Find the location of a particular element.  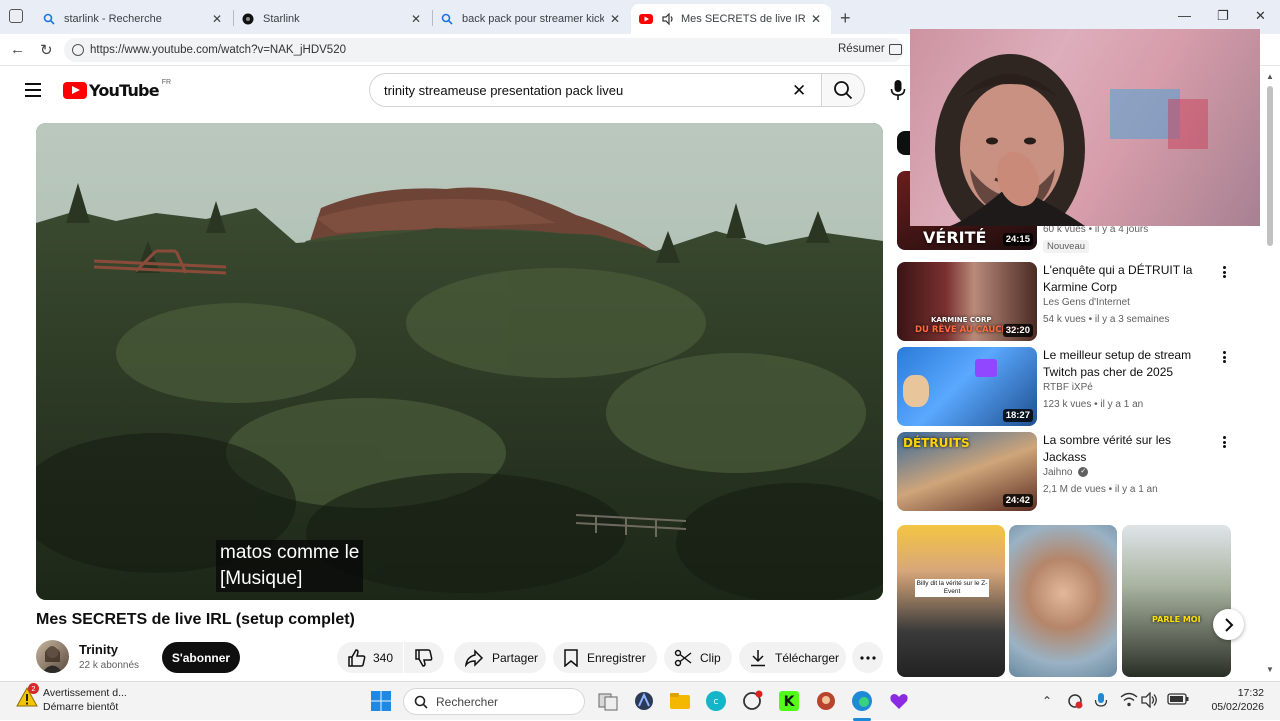

scrollbar-thumb is located at coordinates (1270, 166).